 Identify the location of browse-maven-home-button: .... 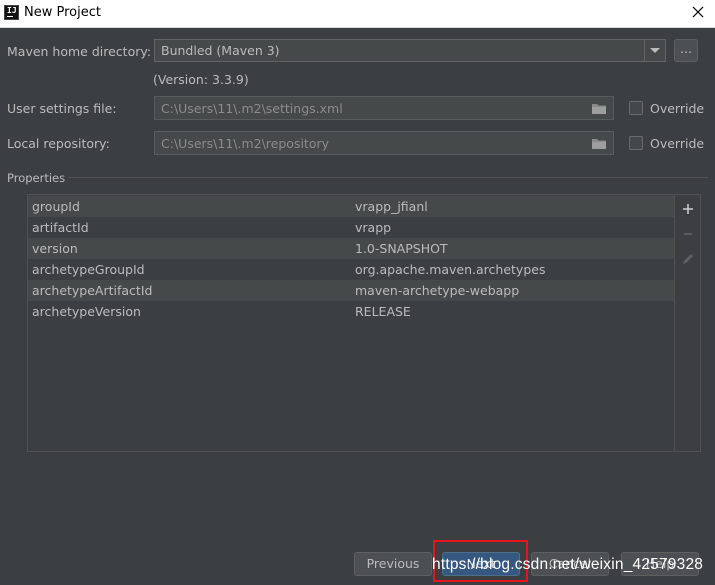
(686, 50).